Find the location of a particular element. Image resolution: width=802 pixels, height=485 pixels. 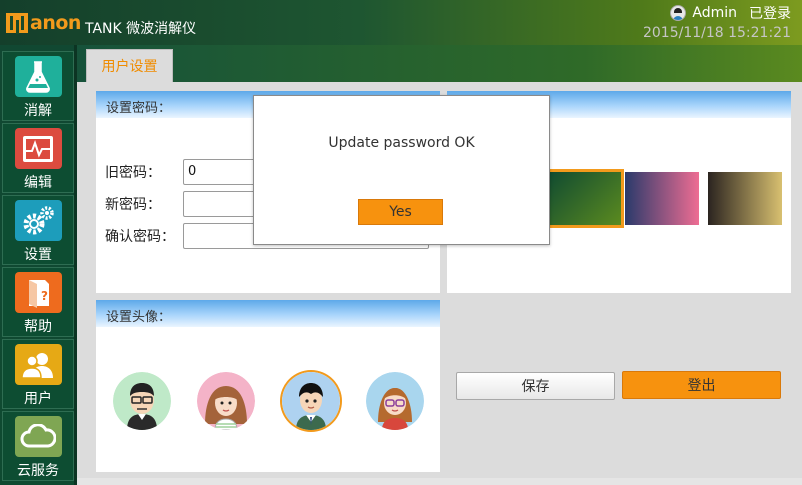

sidebar-item-digestion: 消解 is located at coordinates (38, 86).